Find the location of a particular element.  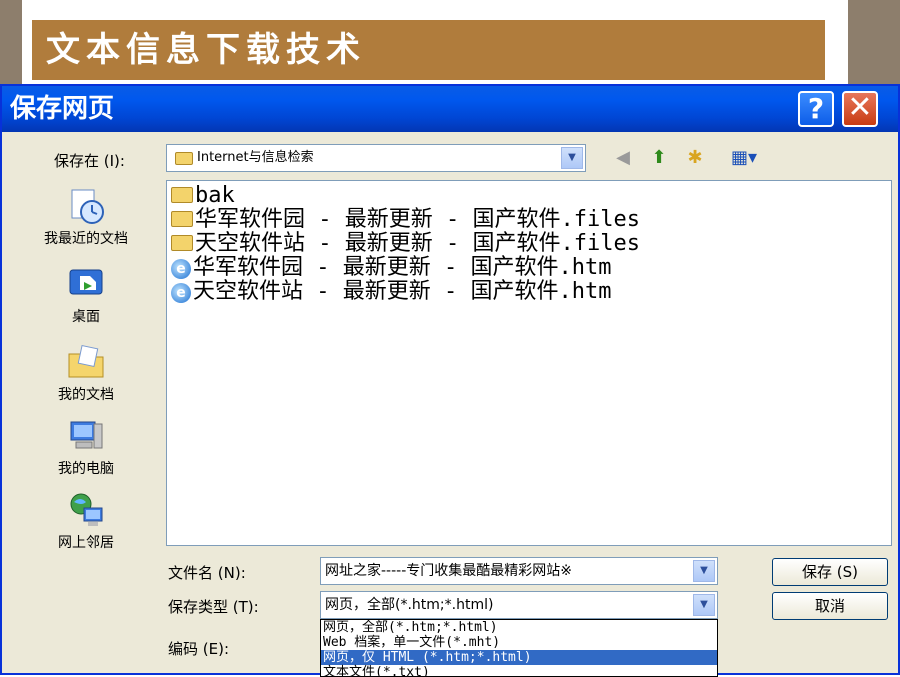

filename-label: 文件名 (N): is located at coordinates (207, 573).